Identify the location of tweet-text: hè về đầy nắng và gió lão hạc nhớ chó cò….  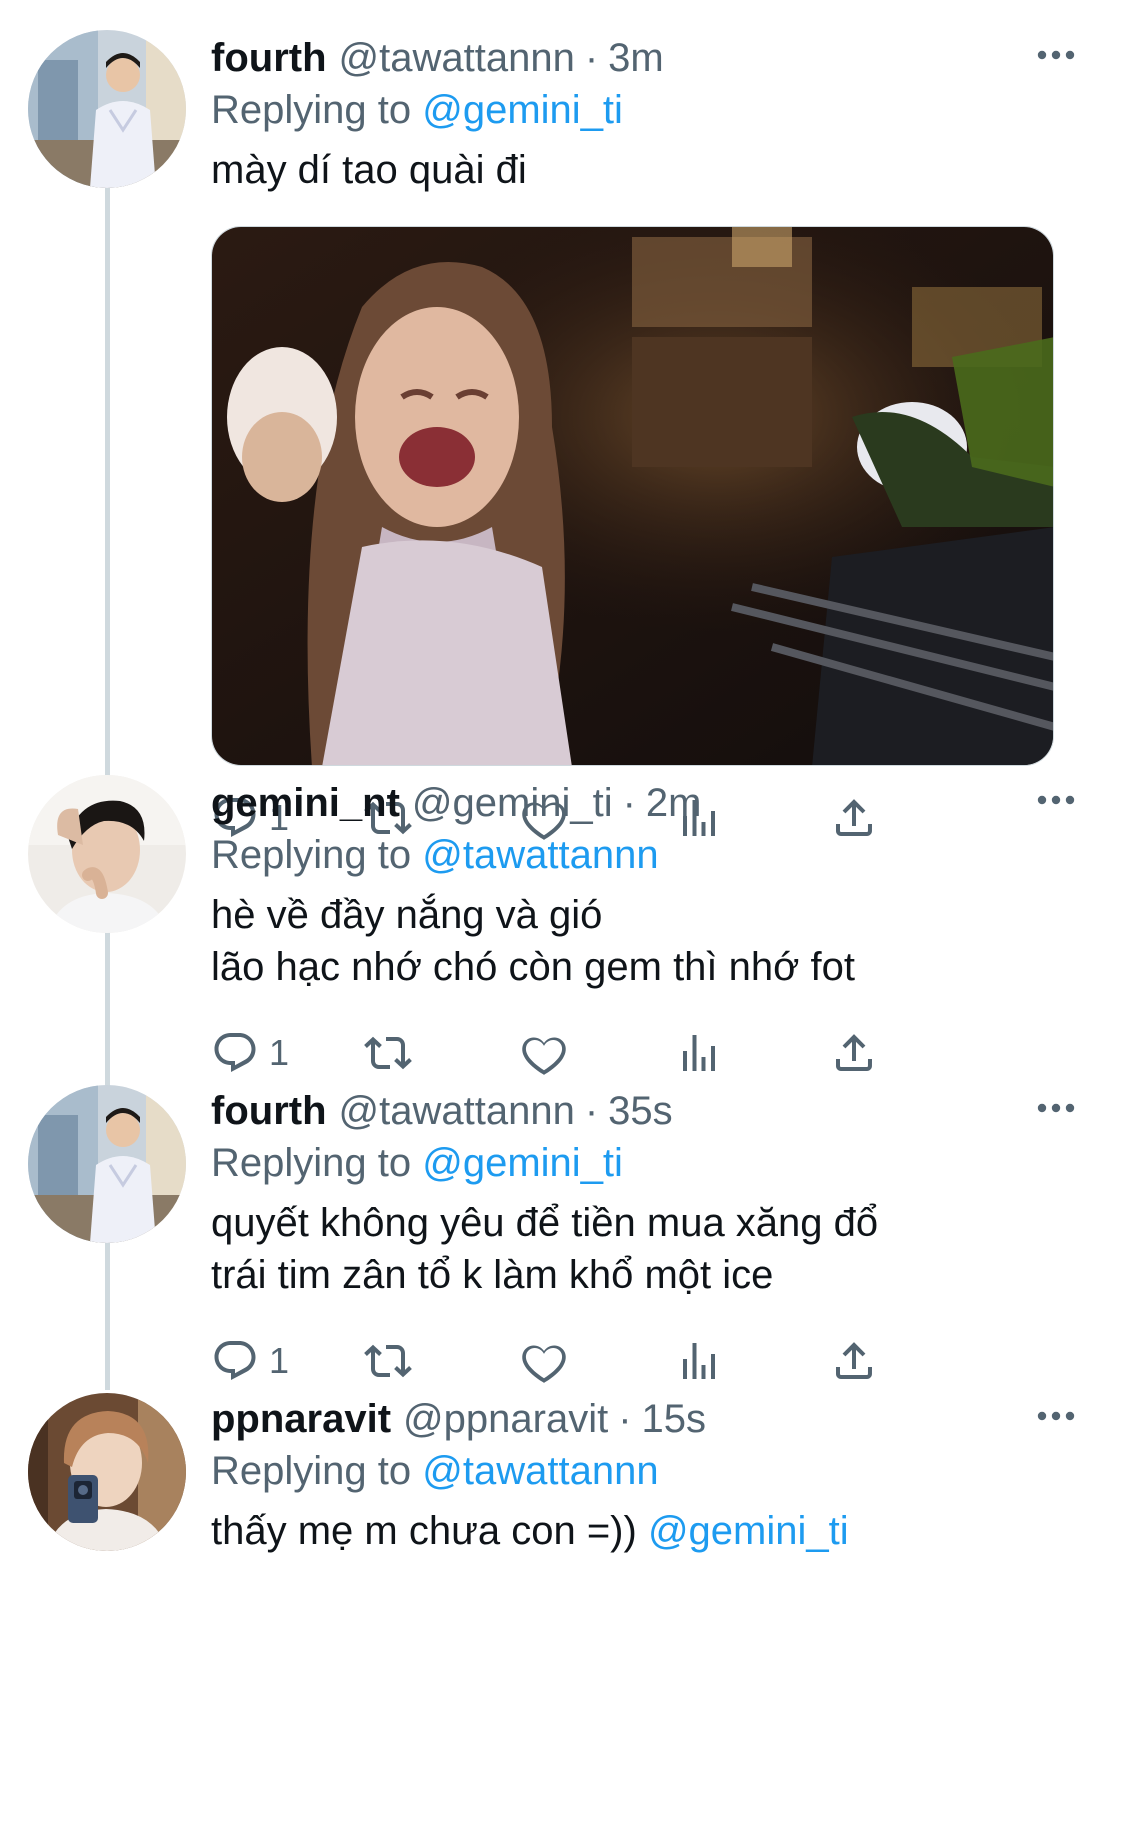
(648, 941).